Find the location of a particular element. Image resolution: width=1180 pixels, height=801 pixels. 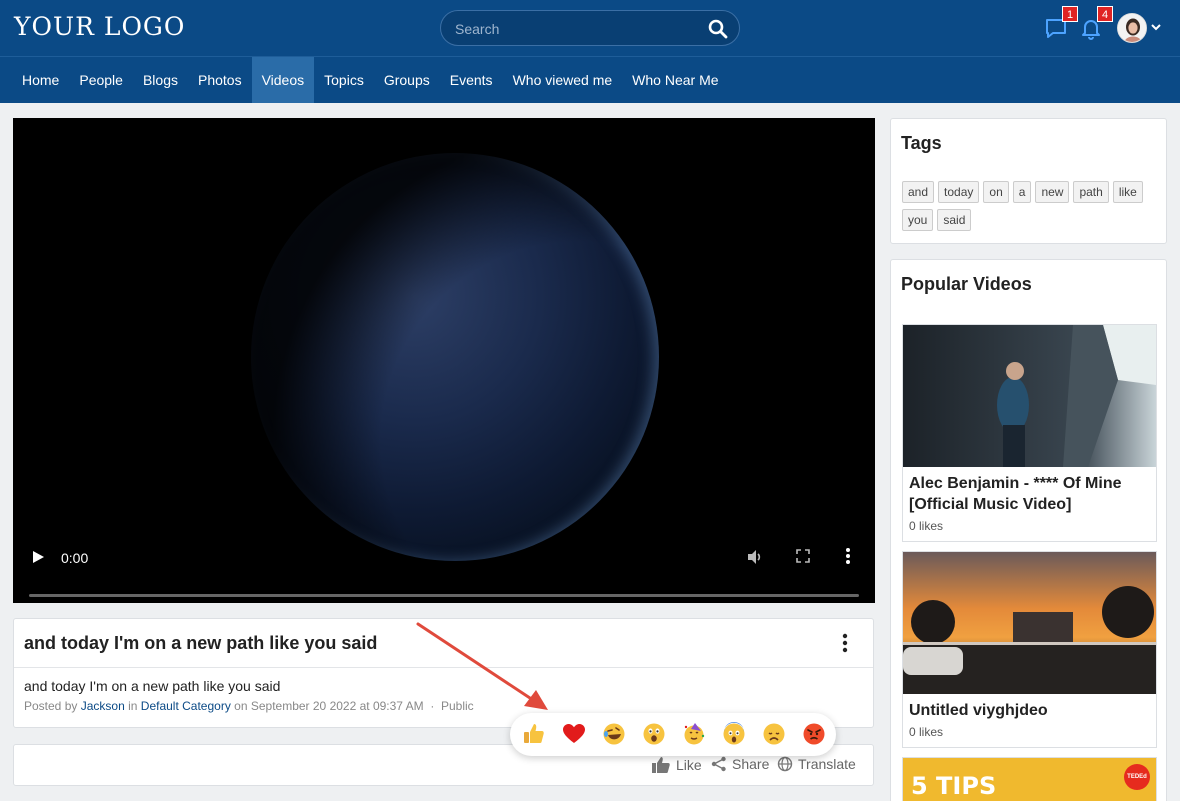

tag-item: new is located at coordinates (1052, 192).